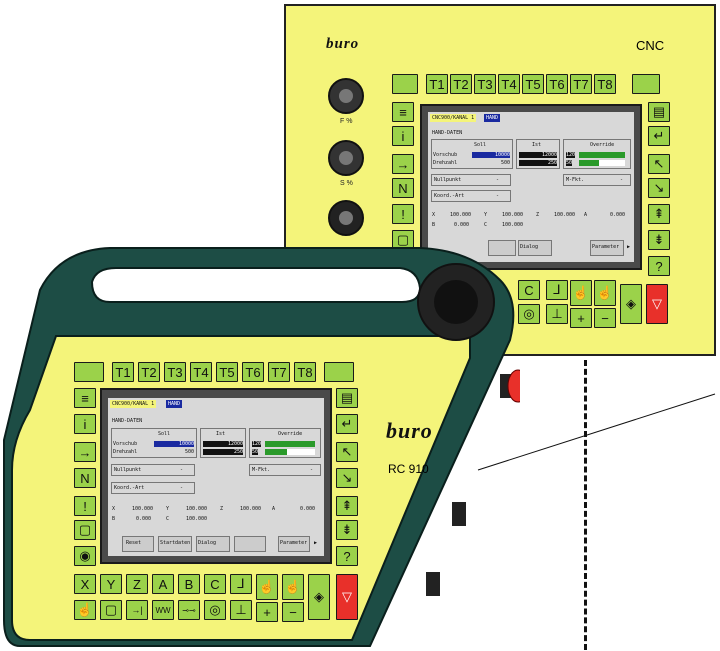 The image size is (720, 651). I want to click on tool-key-t2: T2, so click(461, 84).